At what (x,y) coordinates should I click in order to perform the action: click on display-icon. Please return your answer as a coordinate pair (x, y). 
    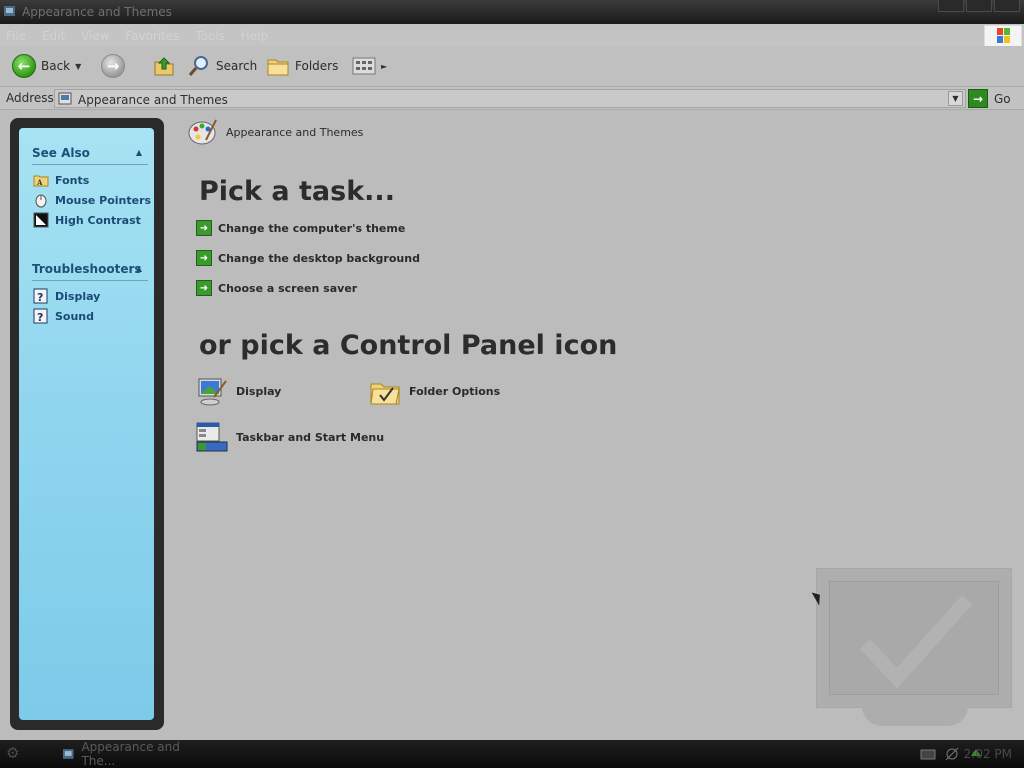
    Looking at the image, I should click on (212, 392).